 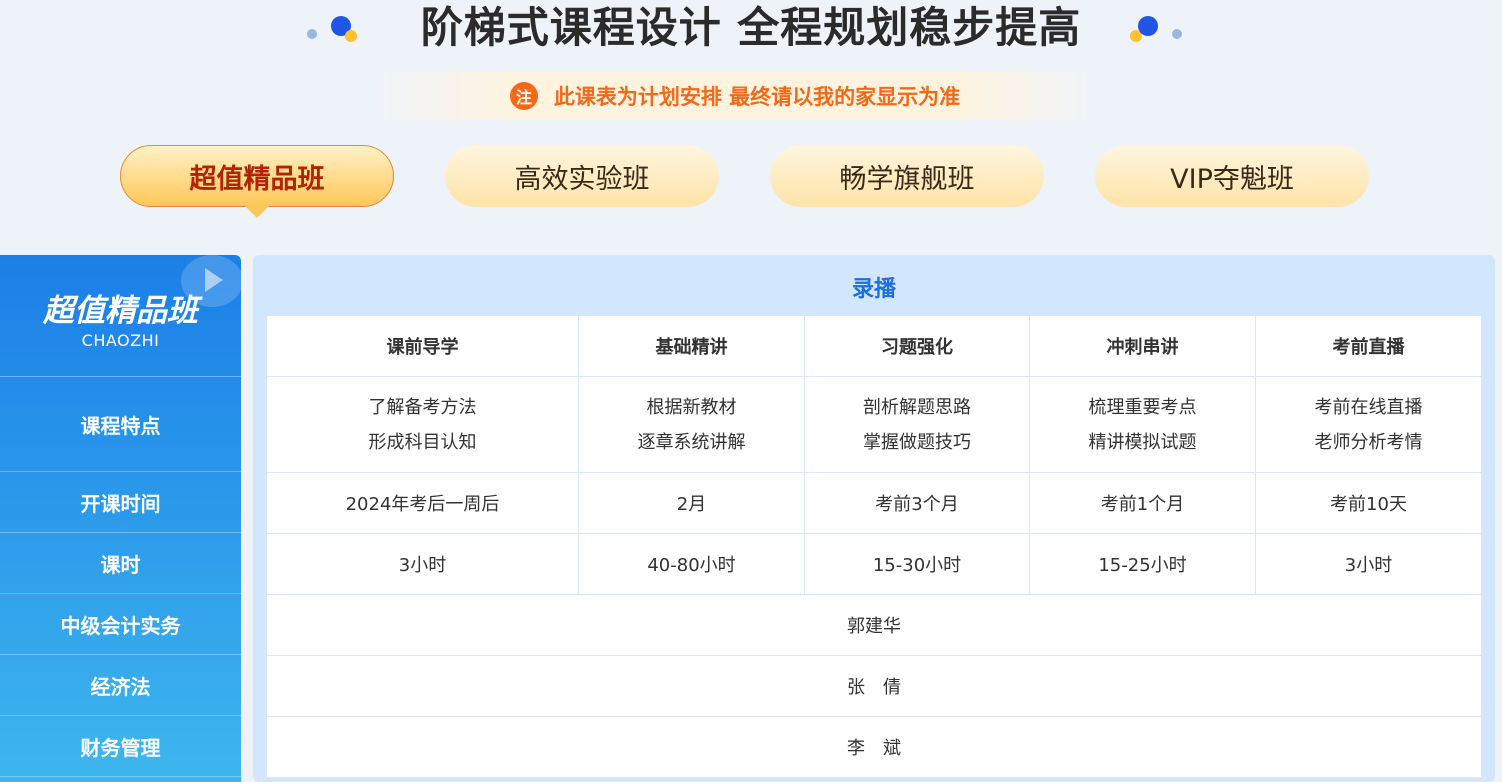 I want to click on table-row-teacher-law: 张 倩, so click(x=874, y=686).